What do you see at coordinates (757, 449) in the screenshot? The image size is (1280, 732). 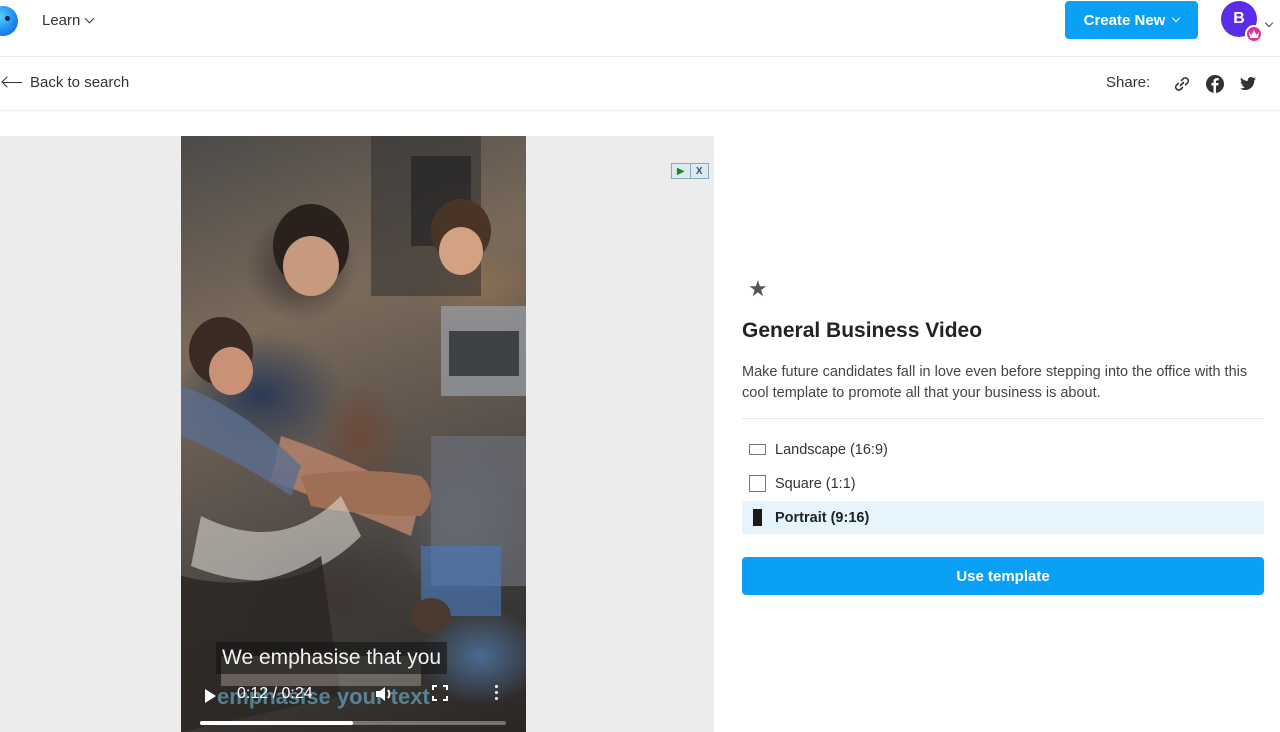 I see `landscape-shape-icon` at bounding box center [757, 449].